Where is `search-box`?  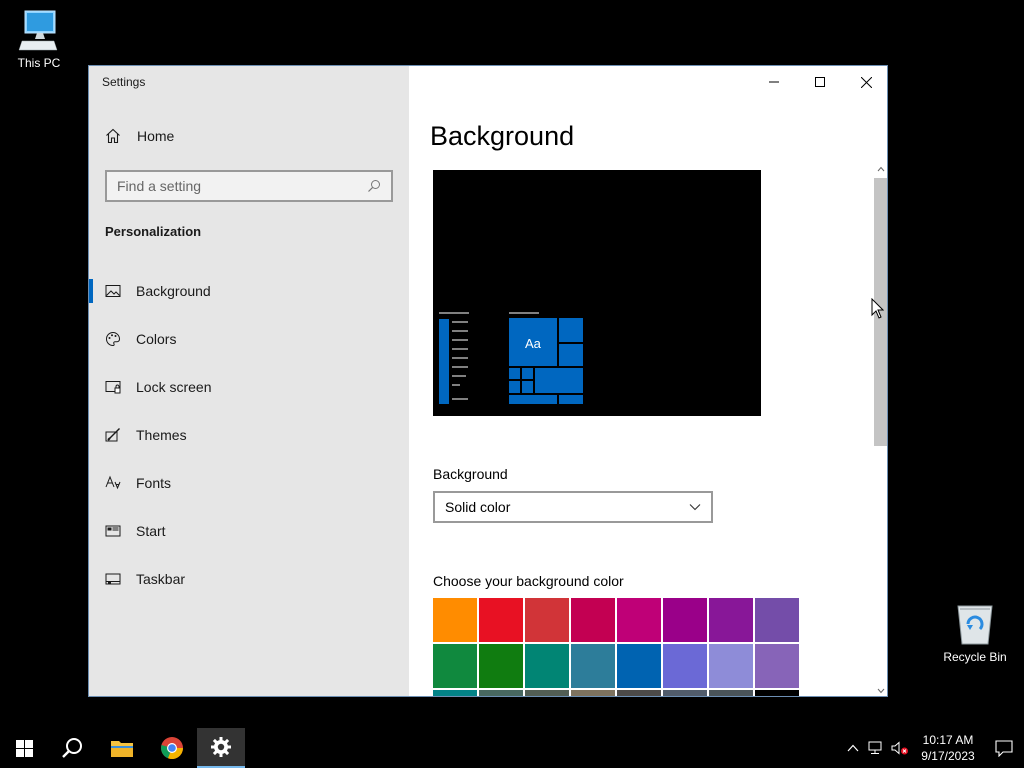
search-box is located at coordinates (249, 186).